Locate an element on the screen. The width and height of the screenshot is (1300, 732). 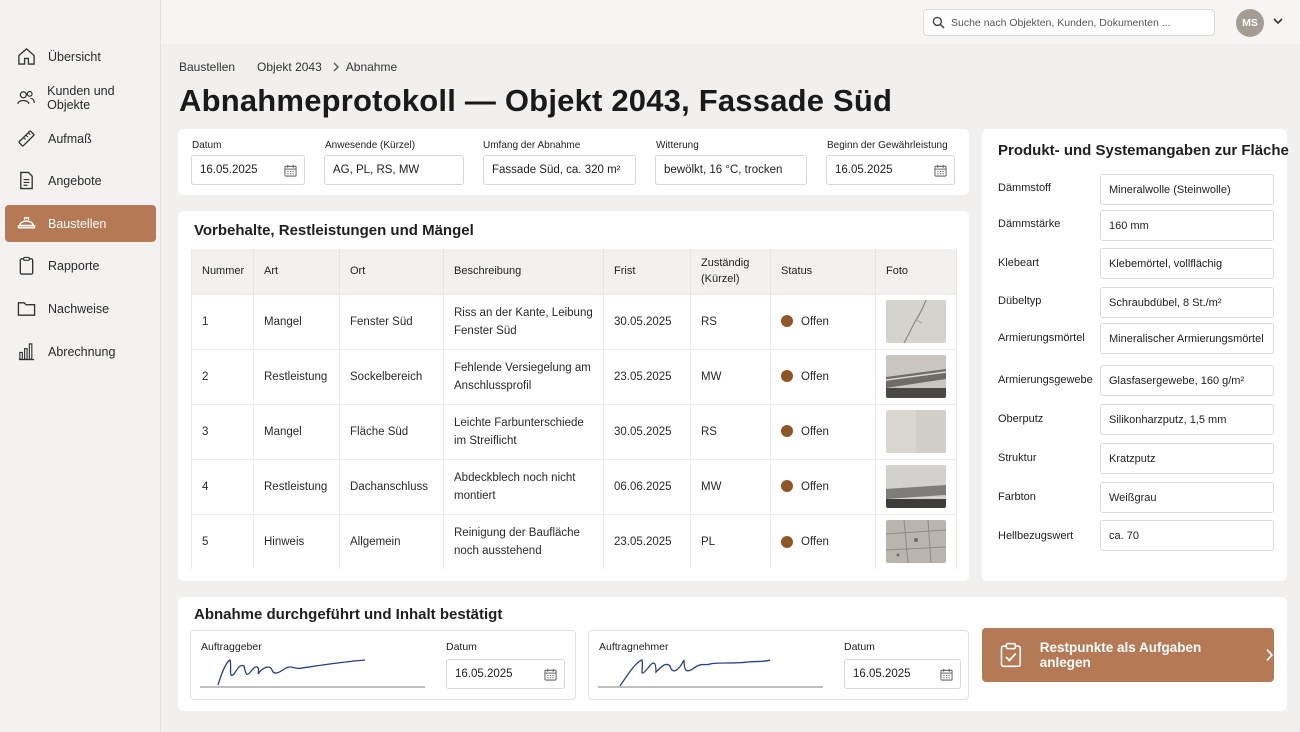
construction-icon is located at coordinates (26, 223).